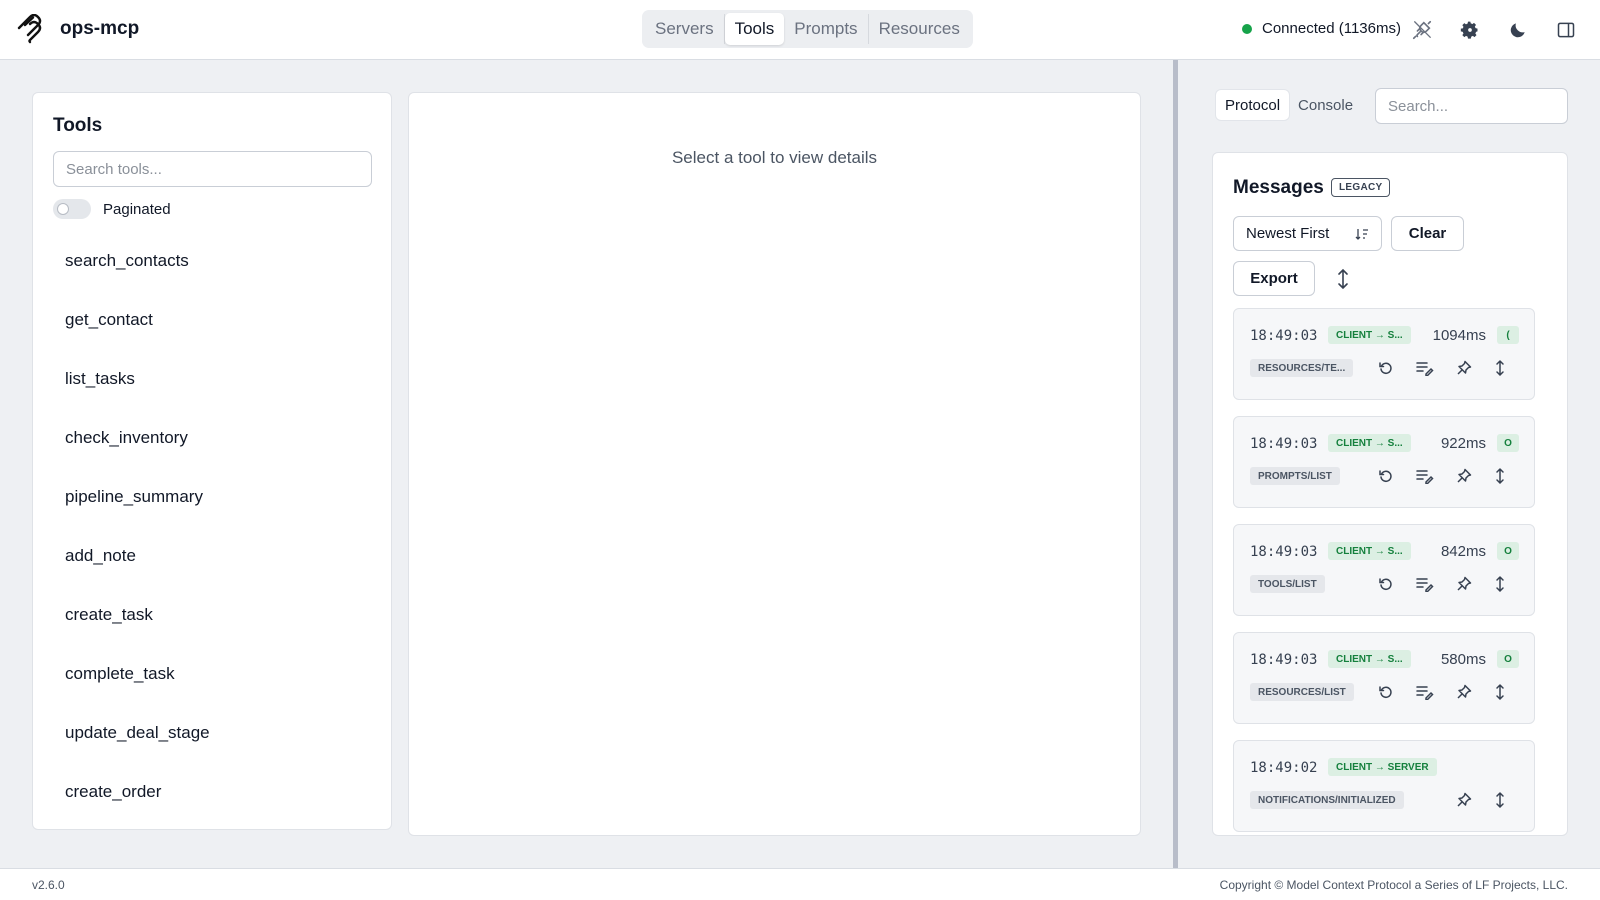 This screenshot has height=900, width=1600. Describe the element at coordinates (919, 29) in the screenshot. I see `tab-resources: Resources` at that location.